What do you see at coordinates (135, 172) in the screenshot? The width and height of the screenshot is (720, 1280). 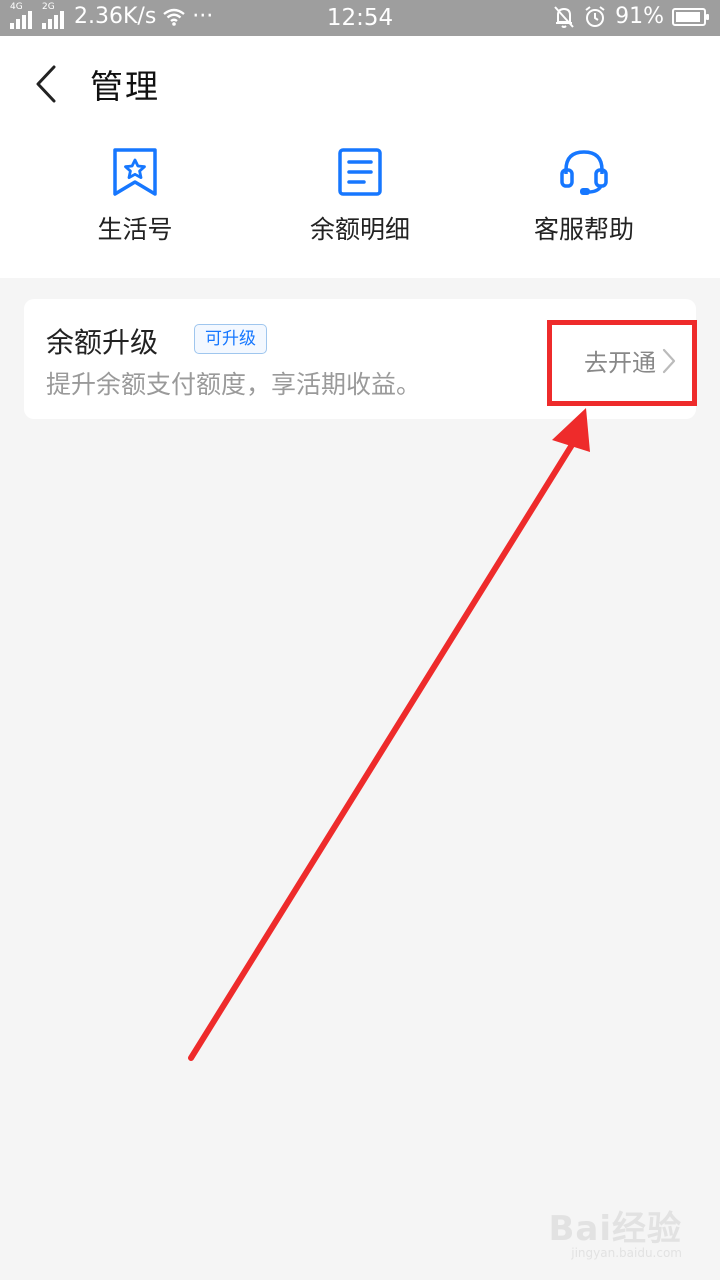 I see `bookmark-star-icon` at bounding box center [135, 172].